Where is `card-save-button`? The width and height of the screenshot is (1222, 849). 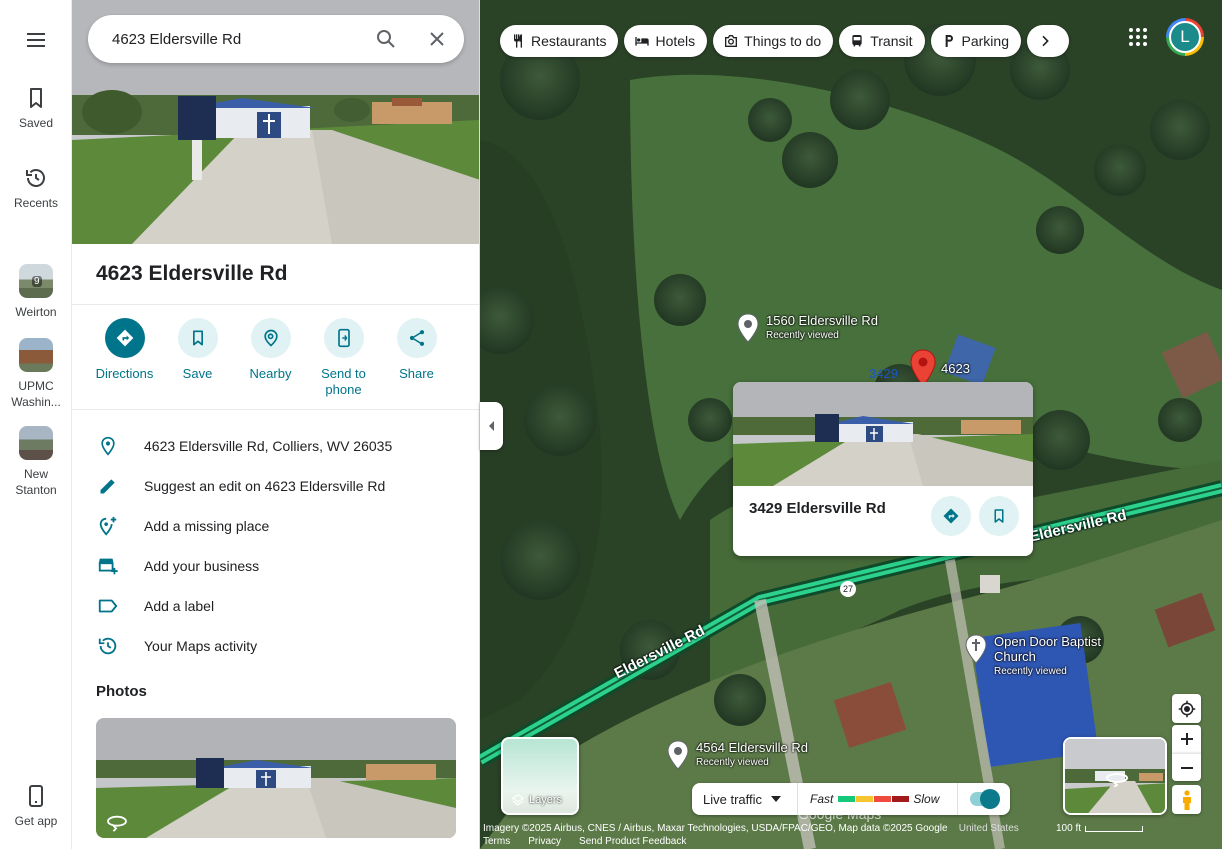 card-save-button is located at coordinates (999, 516).